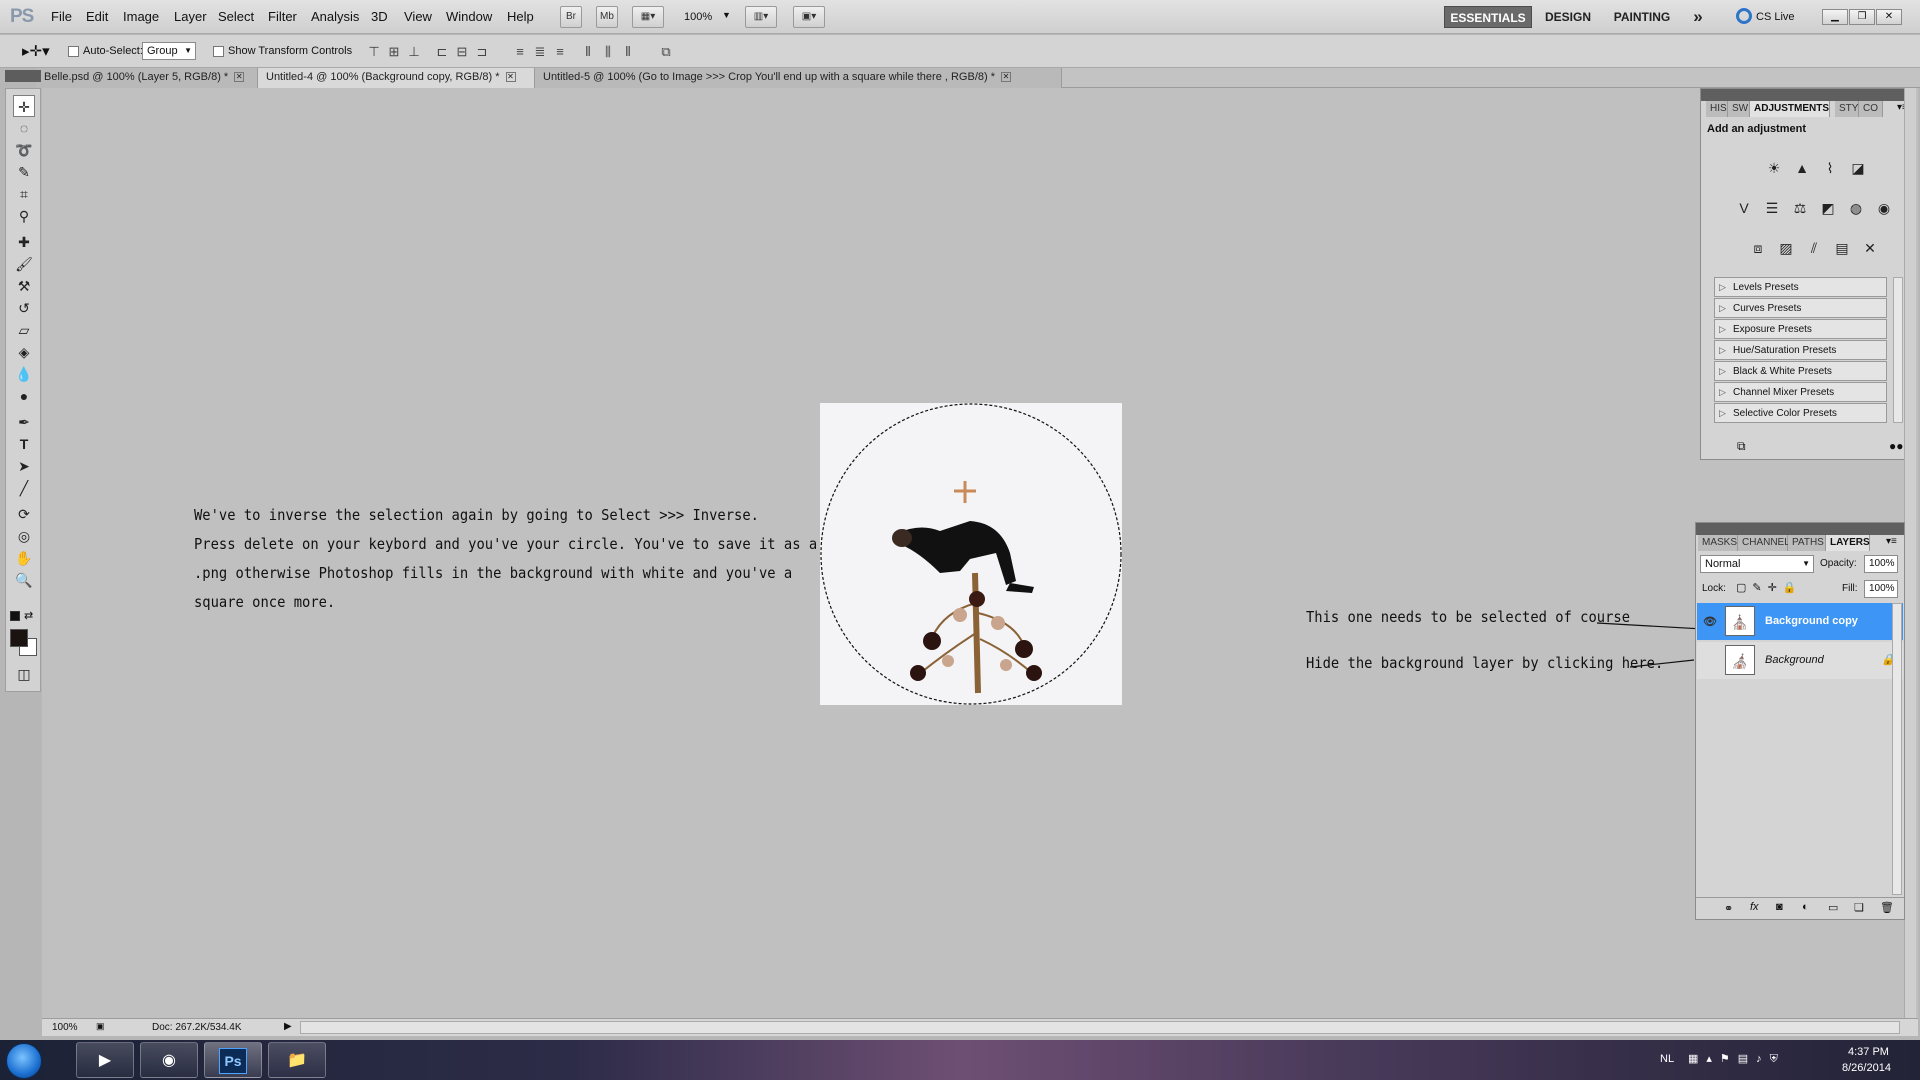 This screenshot has width=1920, height=1080. What do you see at coordinates (1800, 621) in the screenshot?
I see `layer-row-background-copy: 👁 ⛪ Background copy` at bounding box center [1800, 621].